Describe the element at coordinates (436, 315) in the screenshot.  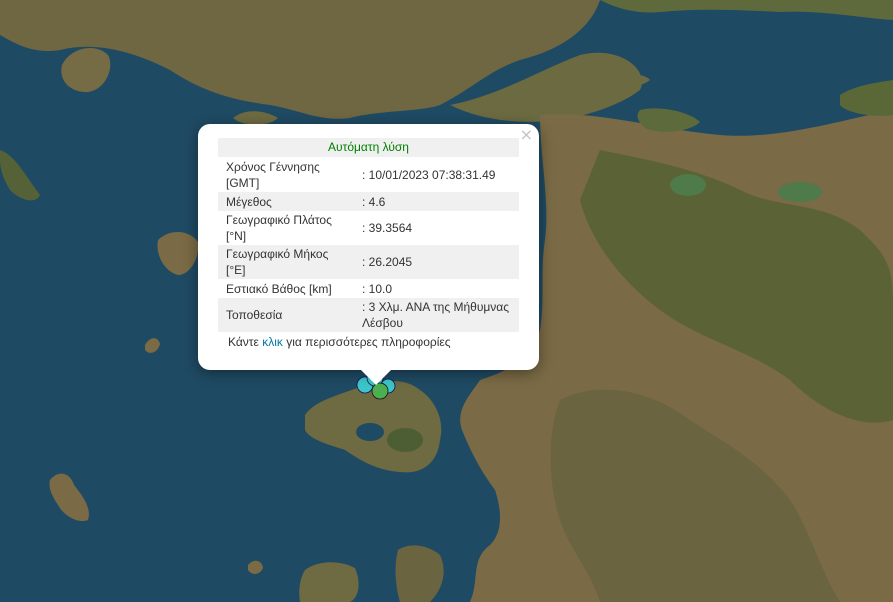
I see `location-value: : 3 Χλμ. ΑΝΑ της Μήθυμνας Λέσβου` at that location.